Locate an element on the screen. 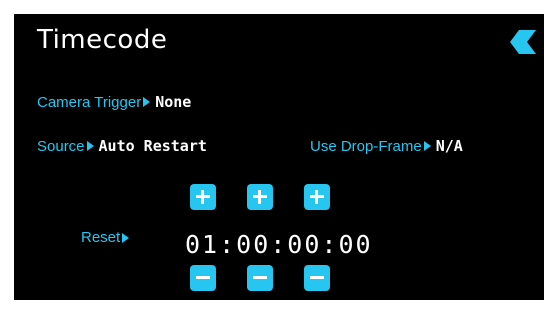 The height and width of the screenshot is (314, 558). timecode-value: 01:00:00:00 is located at coordinates (279, 244).